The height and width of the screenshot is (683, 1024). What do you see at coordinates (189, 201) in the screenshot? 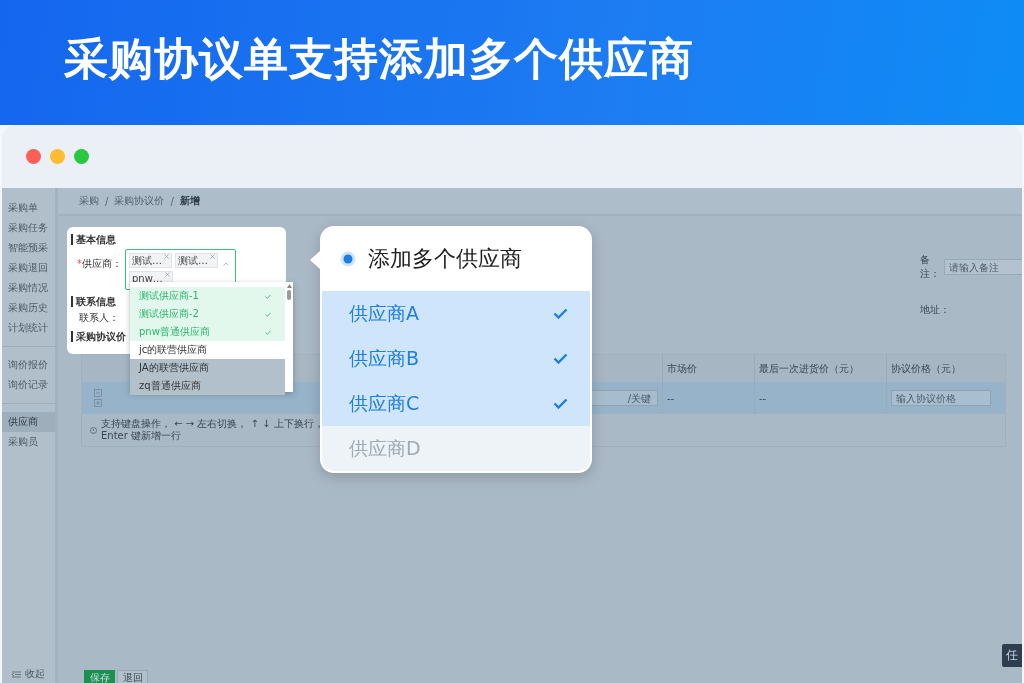
I see `breadcrumb-item: 新增` at bounding box center [189, 201].